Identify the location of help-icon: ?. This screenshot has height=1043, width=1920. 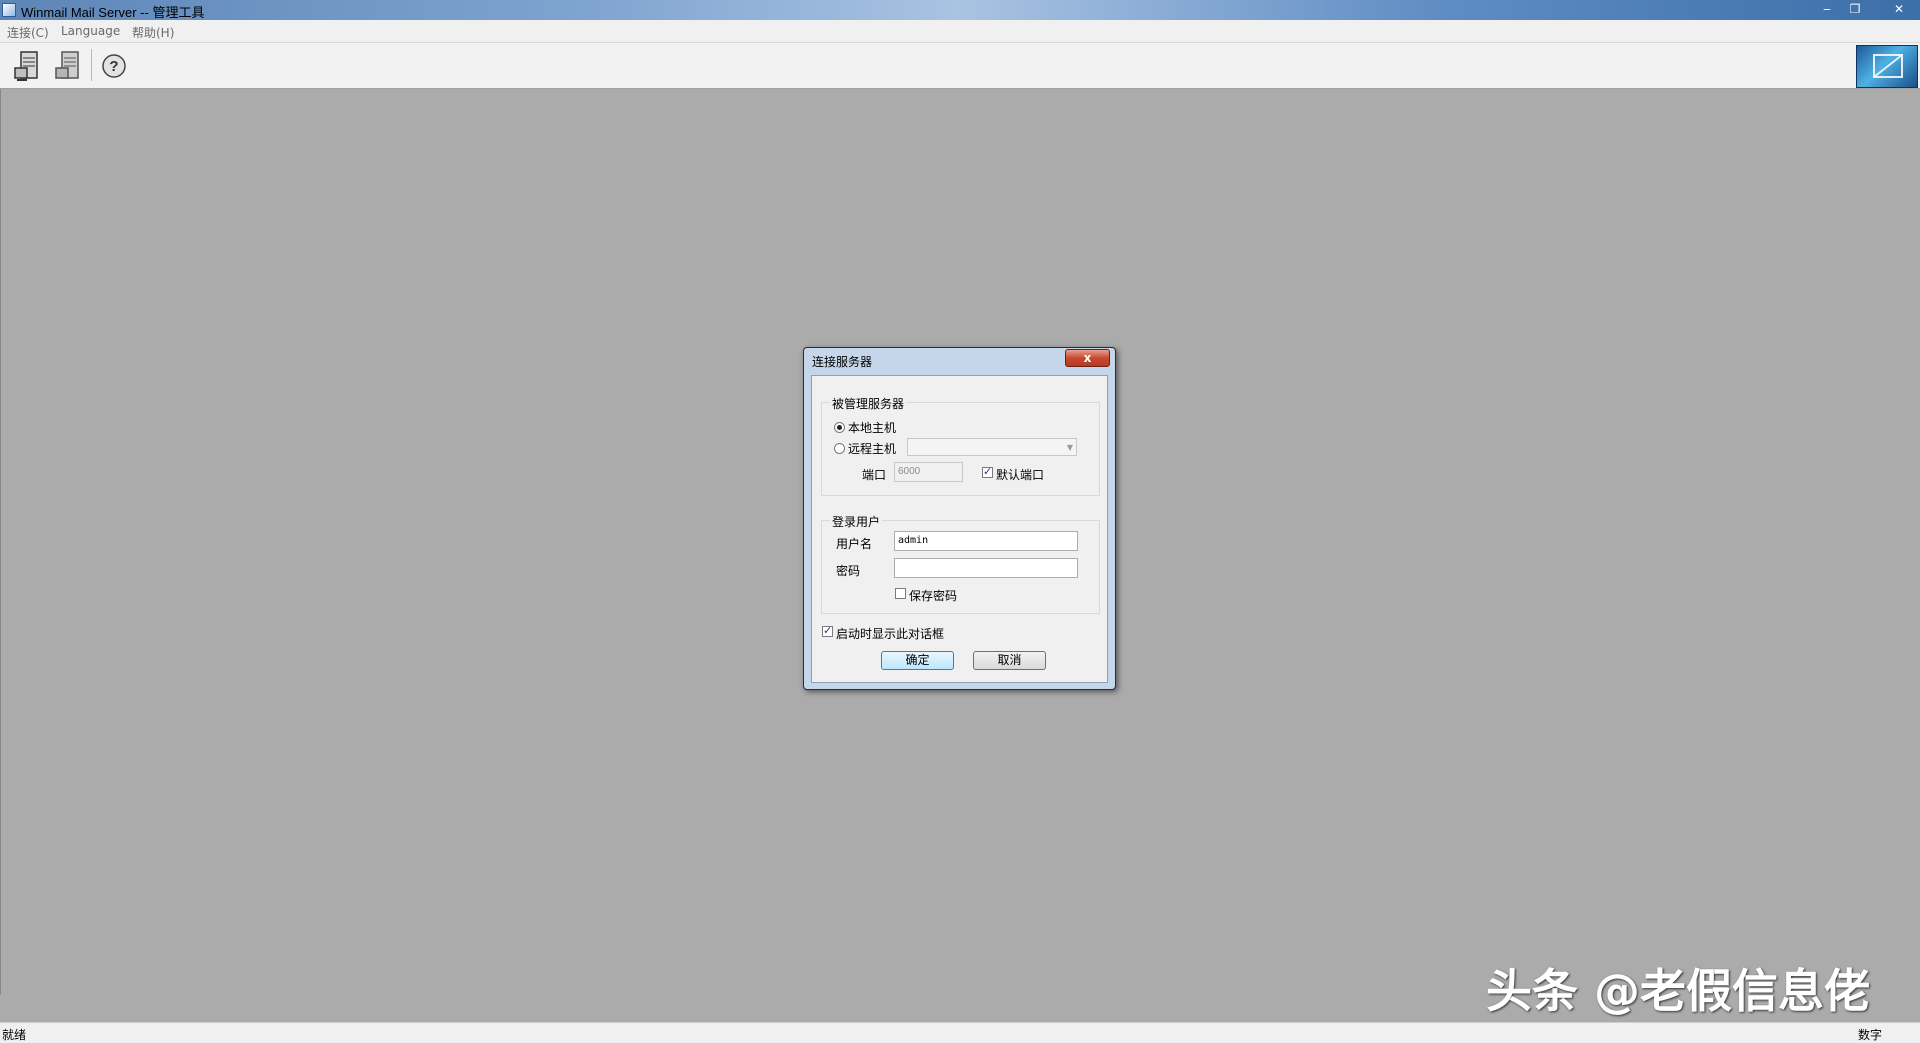
(114, 66).